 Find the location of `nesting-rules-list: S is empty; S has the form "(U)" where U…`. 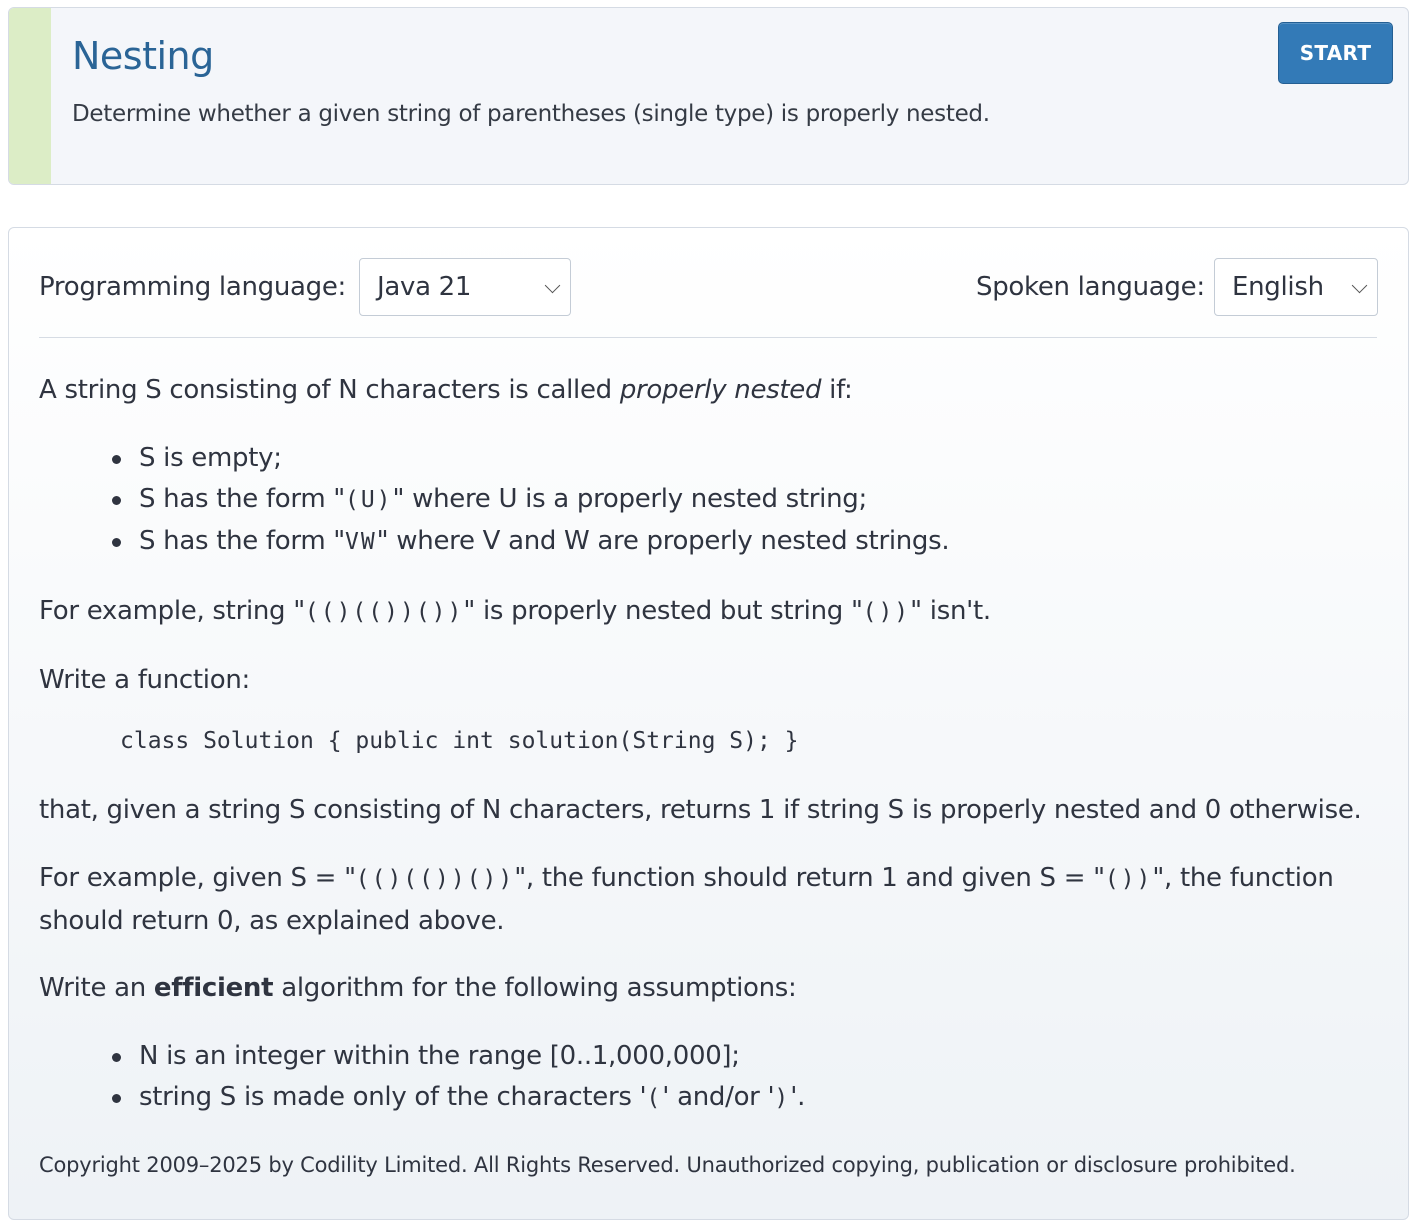

nesting-rules-list: S is empty; S has the form "(U)" where U… is located at coordinates (529, 500).